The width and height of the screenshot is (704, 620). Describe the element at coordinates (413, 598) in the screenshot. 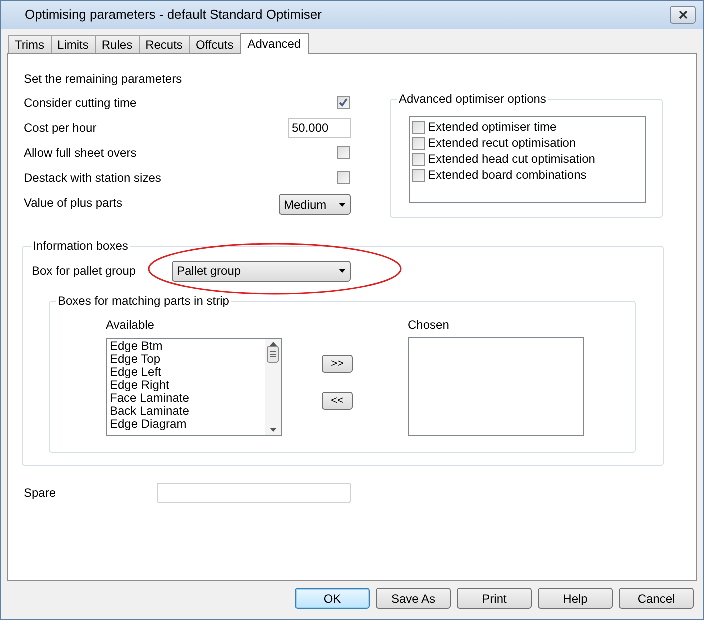

I see `dialog-button: Save As` at that location.